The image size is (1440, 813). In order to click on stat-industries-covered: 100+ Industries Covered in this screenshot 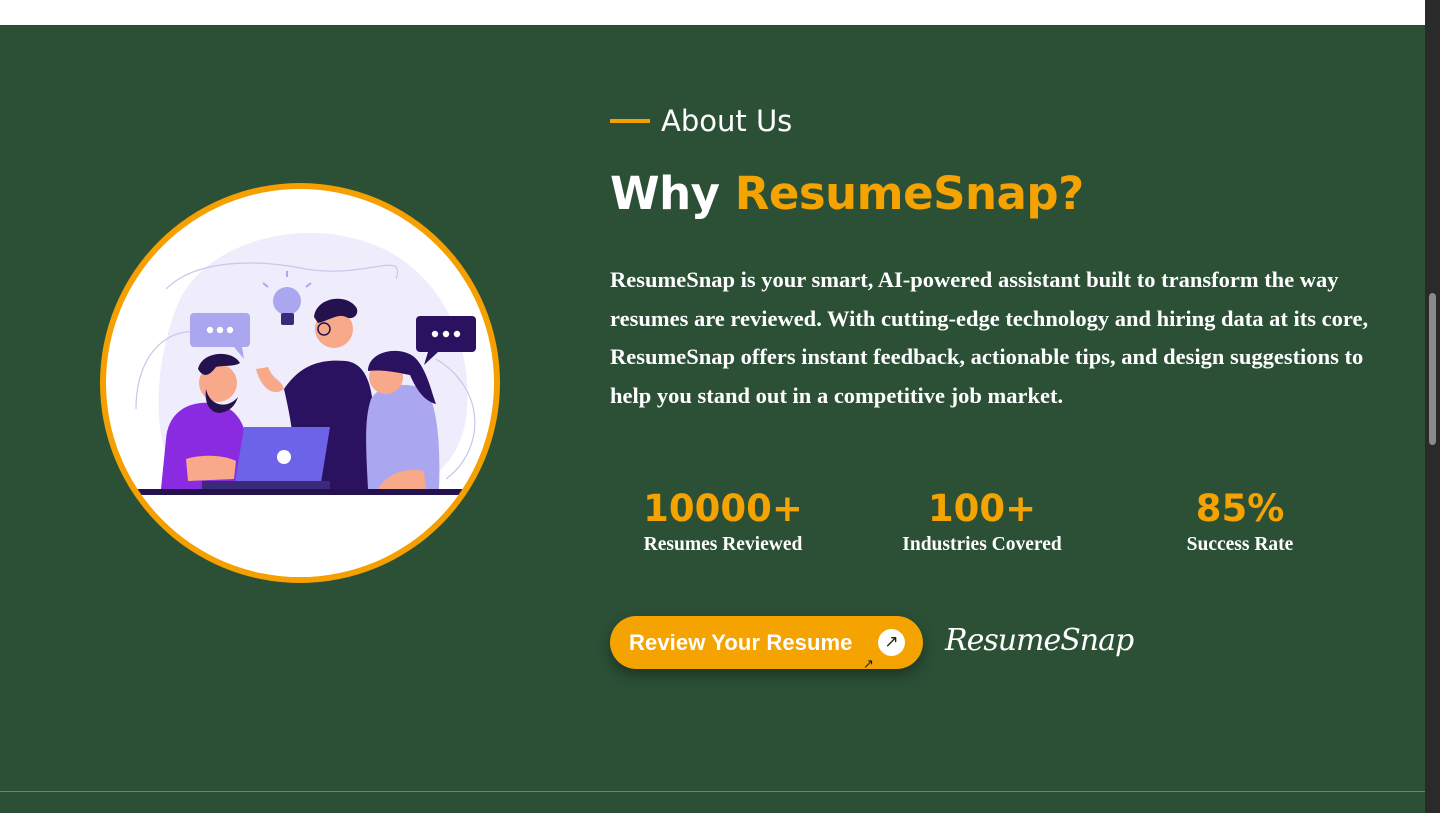, I will do `click(982, 522)`.